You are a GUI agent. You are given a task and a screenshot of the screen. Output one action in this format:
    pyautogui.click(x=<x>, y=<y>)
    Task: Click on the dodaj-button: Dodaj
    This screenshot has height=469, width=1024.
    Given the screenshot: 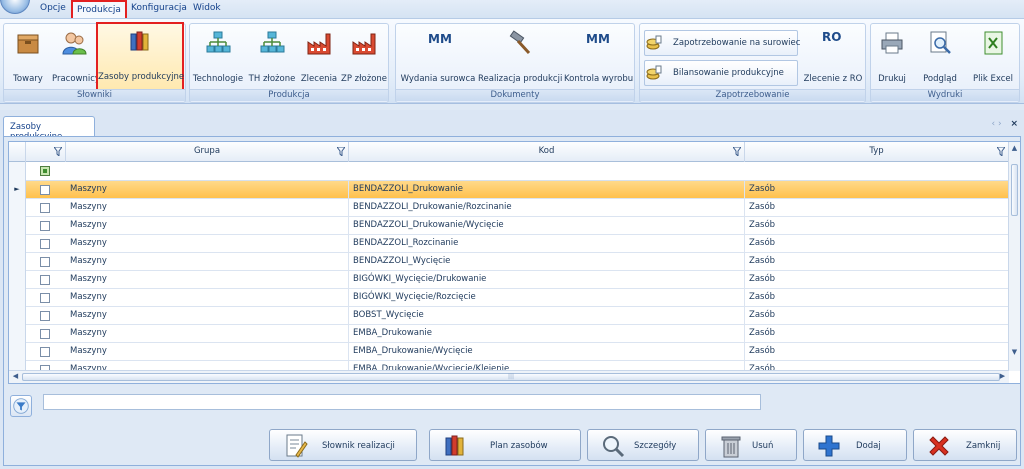 What is the action you would take?
    pyautogui.click(x=855, y=445)
    